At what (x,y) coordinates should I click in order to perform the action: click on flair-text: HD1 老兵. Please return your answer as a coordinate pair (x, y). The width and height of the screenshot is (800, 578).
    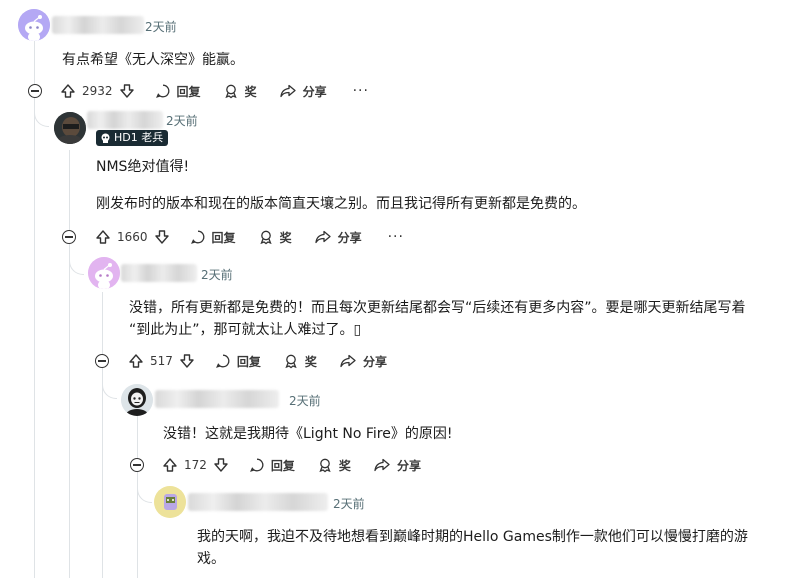
    Looking at the image, I should click on (139, 137).